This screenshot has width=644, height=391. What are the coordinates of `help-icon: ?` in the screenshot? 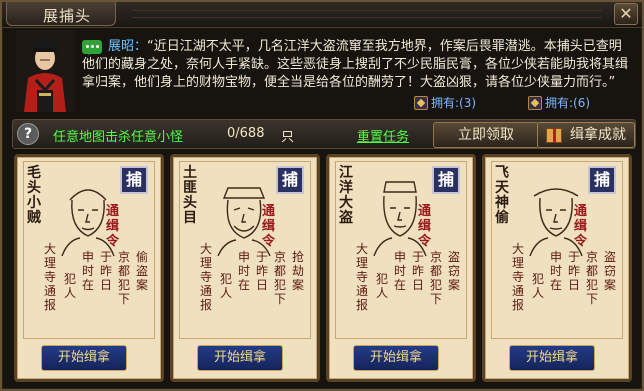 It's located at (28, 134).